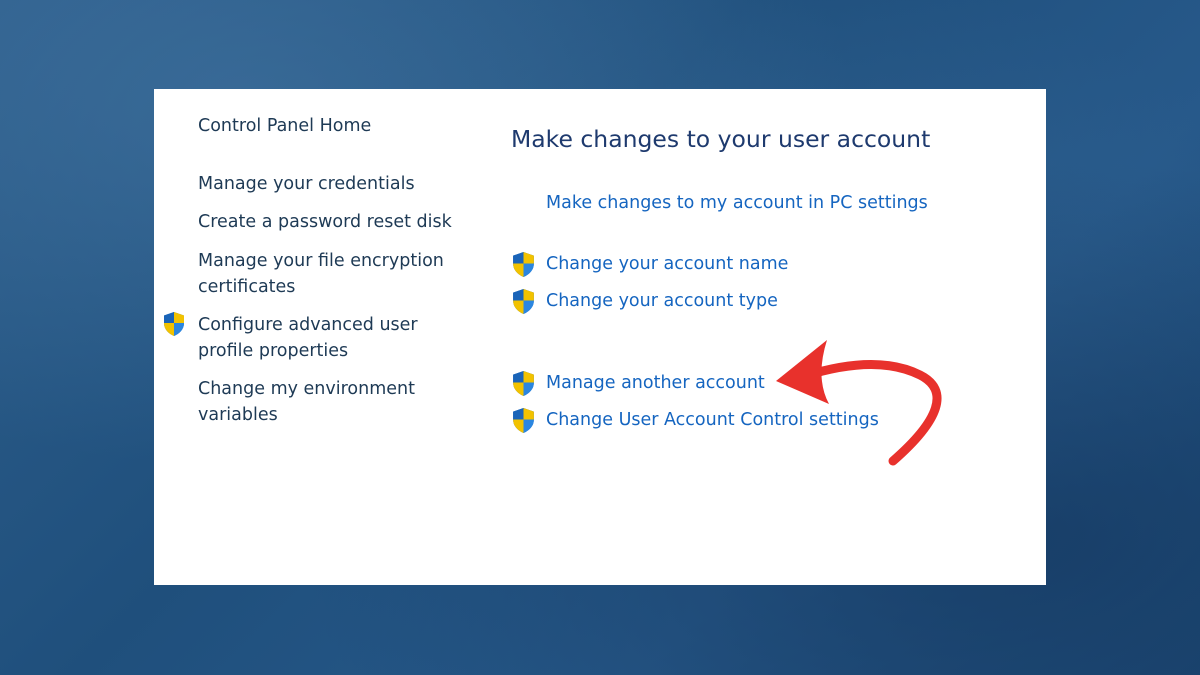 The width and height of the screenshot is (1200, 675). I want to click on link-change-uac-settings: Change User Account Control settings, so click(712, 420).